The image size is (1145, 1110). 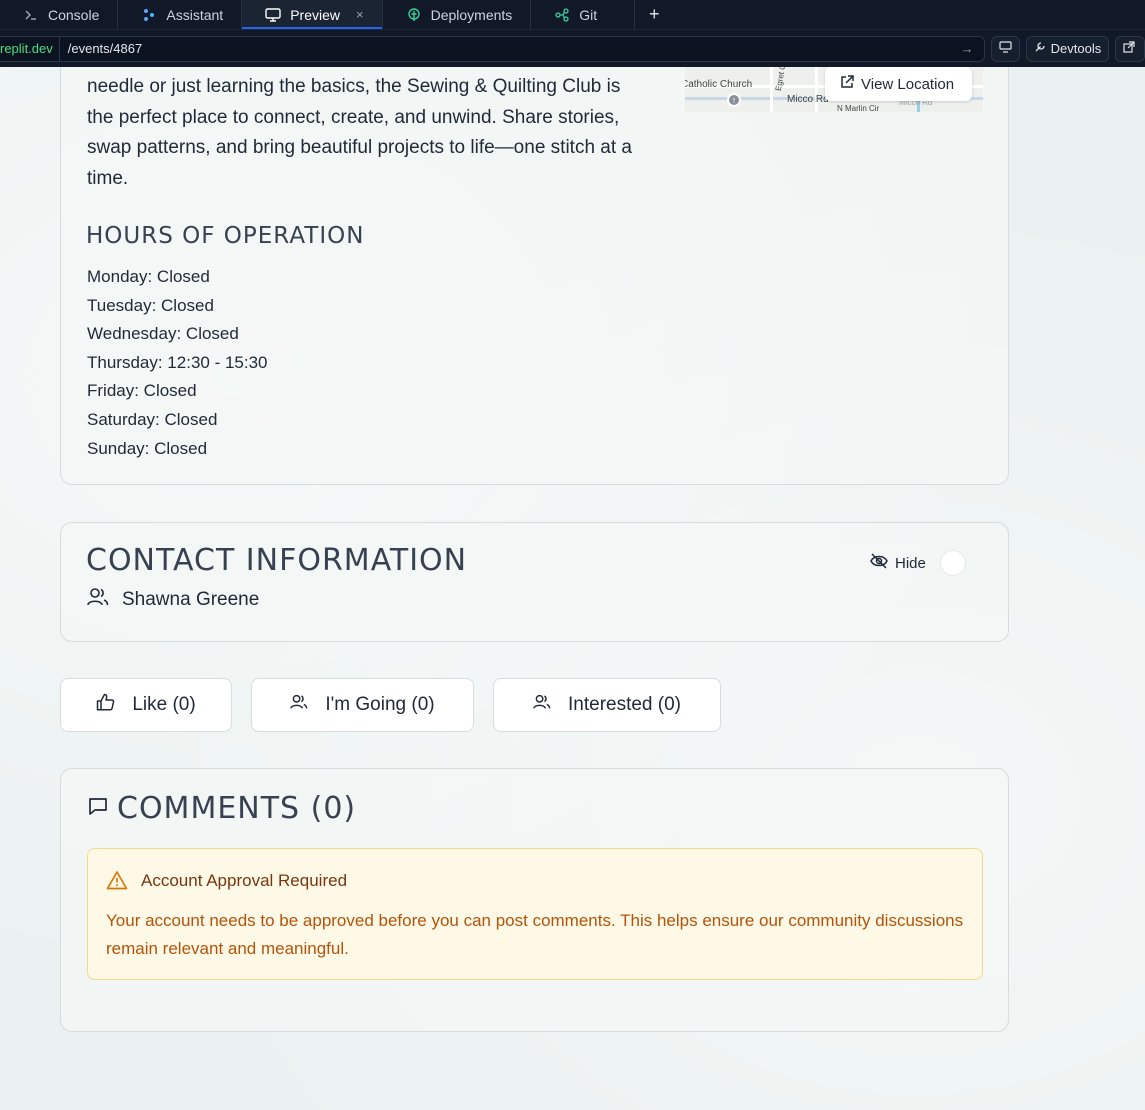 What do you see at coordinates (1040, 48) in the screenshot?
I see `wrench-icon` at bounding box center [1040, 48].